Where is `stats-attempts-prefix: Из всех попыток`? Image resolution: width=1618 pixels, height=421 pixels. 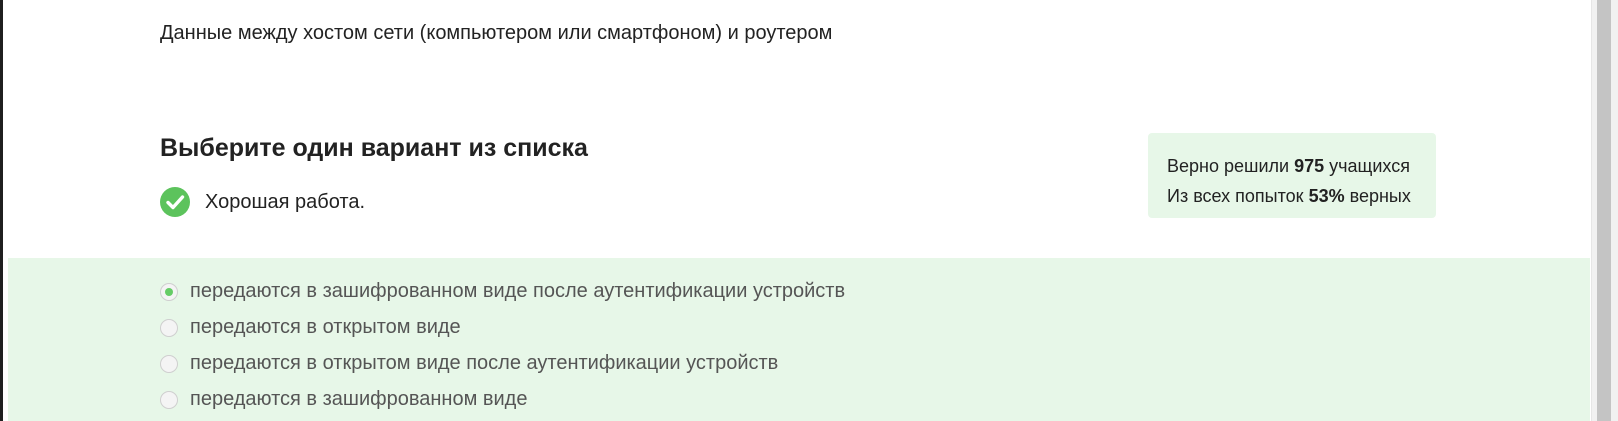
stats-attempts-prefix: Из всех попыток is located at coordinates (1235, 196).